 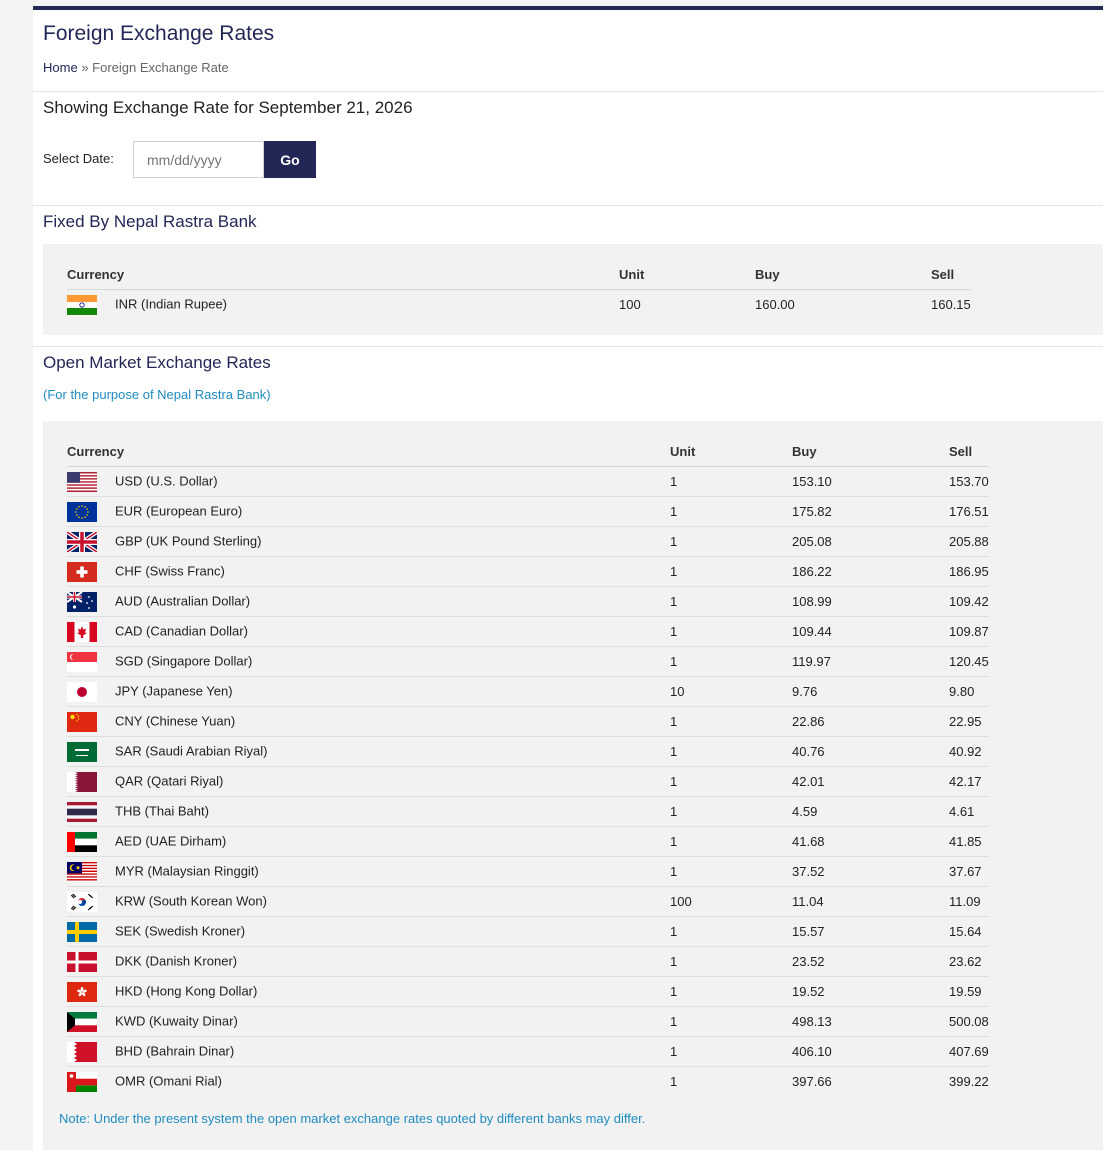 What do you see at coordinates (184, 660) in the screenshot?
I see `currency-name: SGD (Singapore Dollar)` at bounding box center [184, 660].